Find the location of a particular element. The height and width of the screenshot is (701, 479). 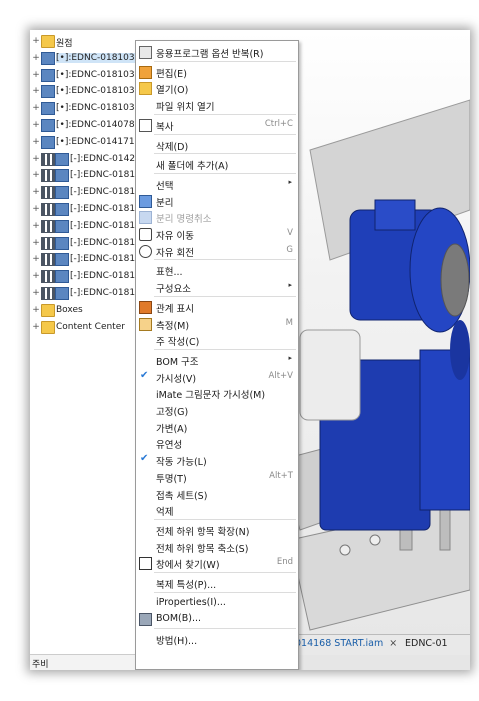

menu-item-collapse-all: 전체 하위 항목 축소(S) is located at coordinates (217, 546).